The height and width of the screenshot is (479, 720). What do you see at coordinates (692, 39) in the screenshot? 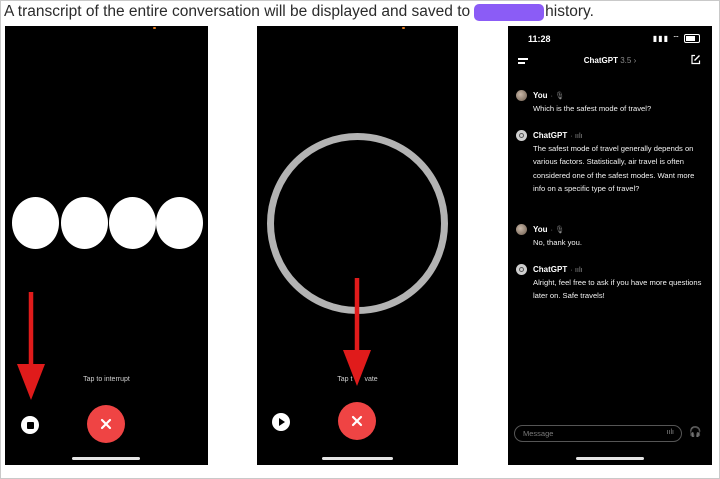
I see `battery-icon` at bounding box center [692, 39].